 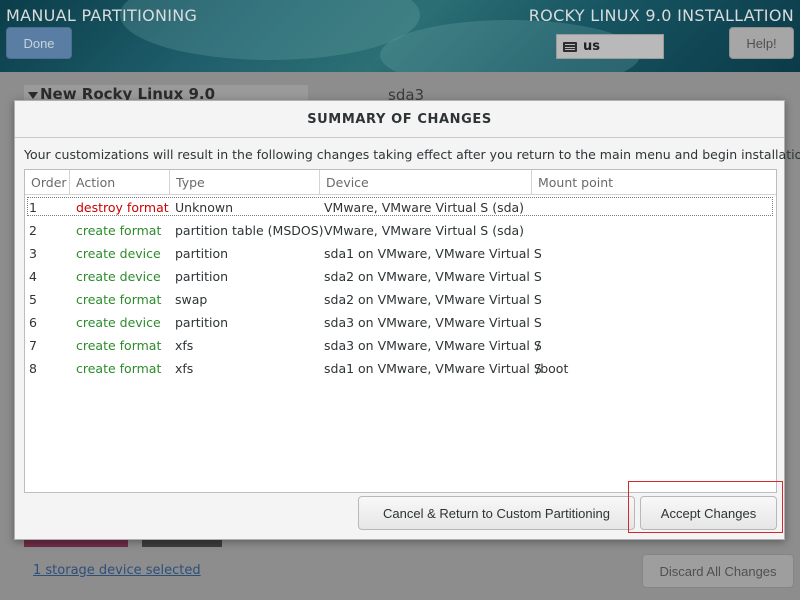 What do you see at coordinates (591, 46) in the screenshot?
I see `keyboard-layout-label: us` at bounding box center [591, 46].